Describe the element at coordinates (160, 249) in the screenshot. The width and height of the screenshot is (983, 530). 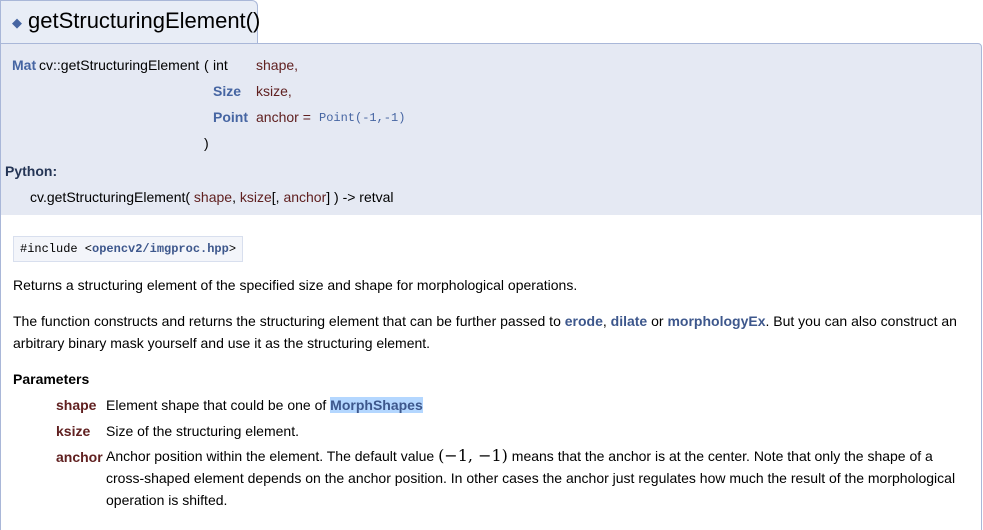
I see `include-file-link: opencv2/imgproc.hpp` at that location.